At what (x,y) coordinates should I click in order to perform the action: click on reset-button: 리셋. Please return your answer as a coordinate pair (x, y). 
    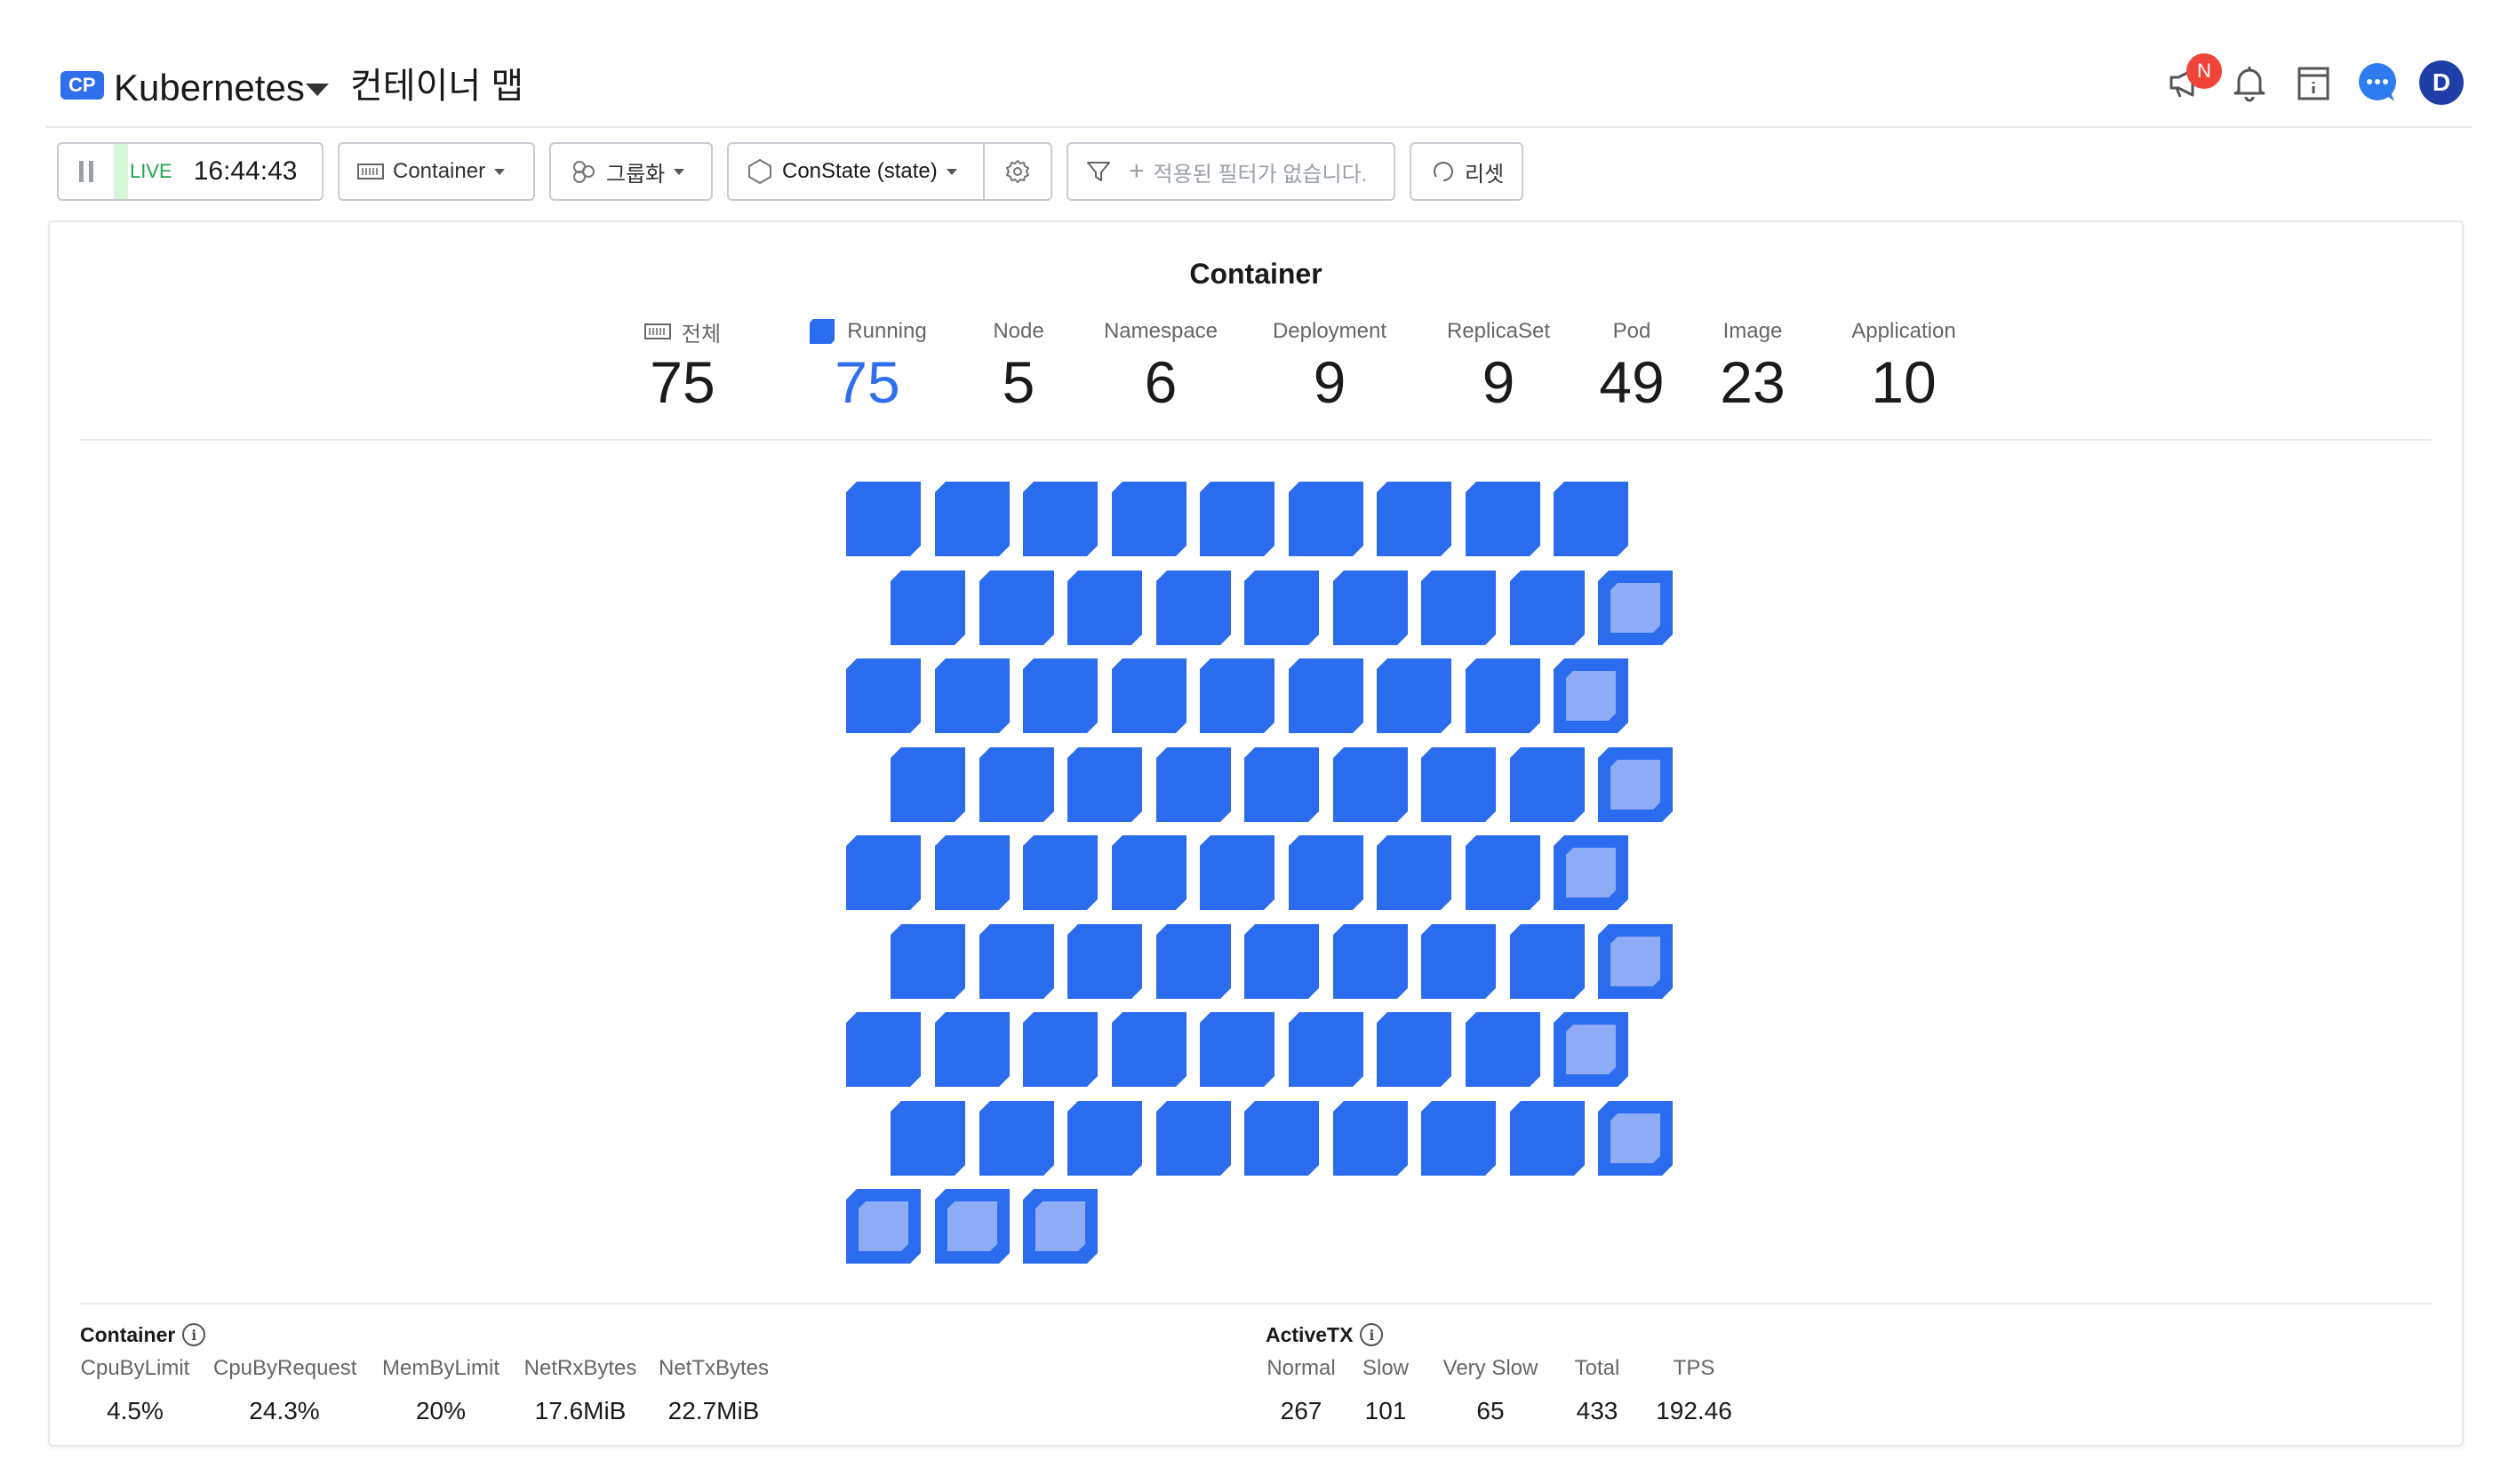
    Looking at the image, I should click on (1466, 171).